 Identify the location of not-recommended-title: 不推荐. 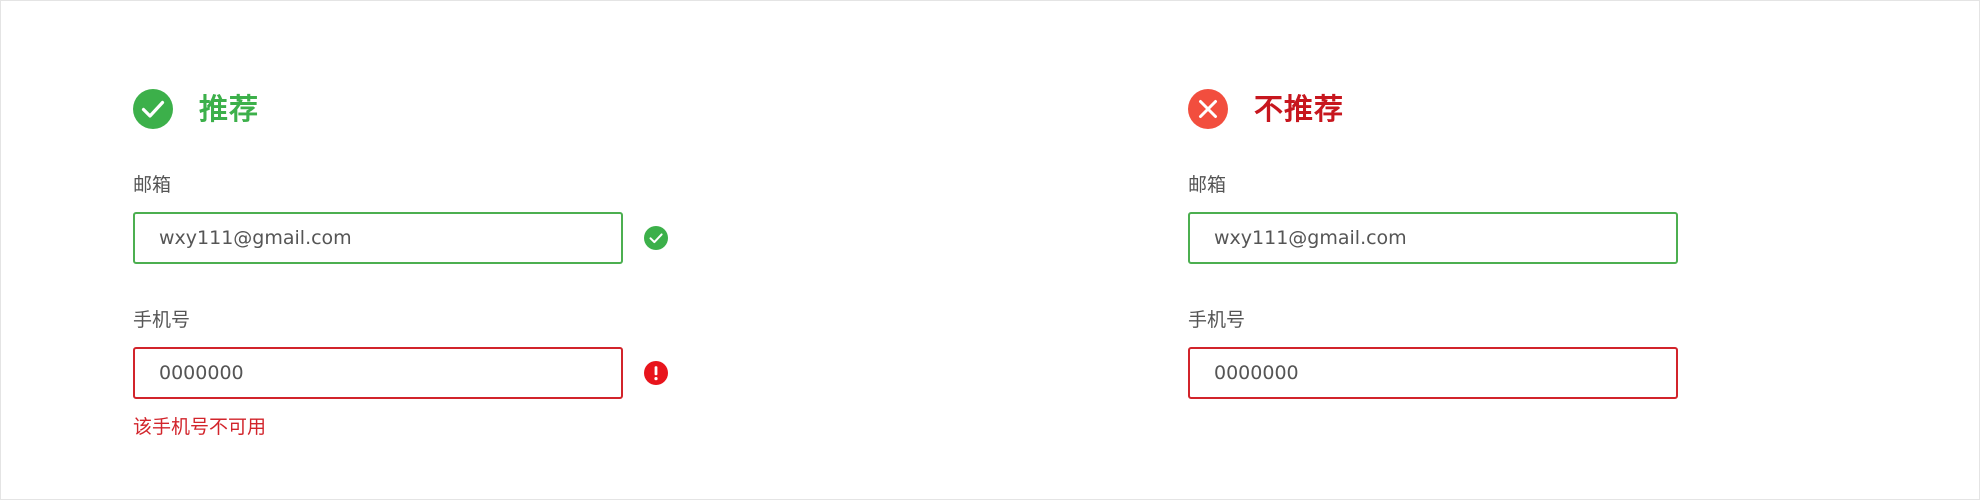
(1299, 109).